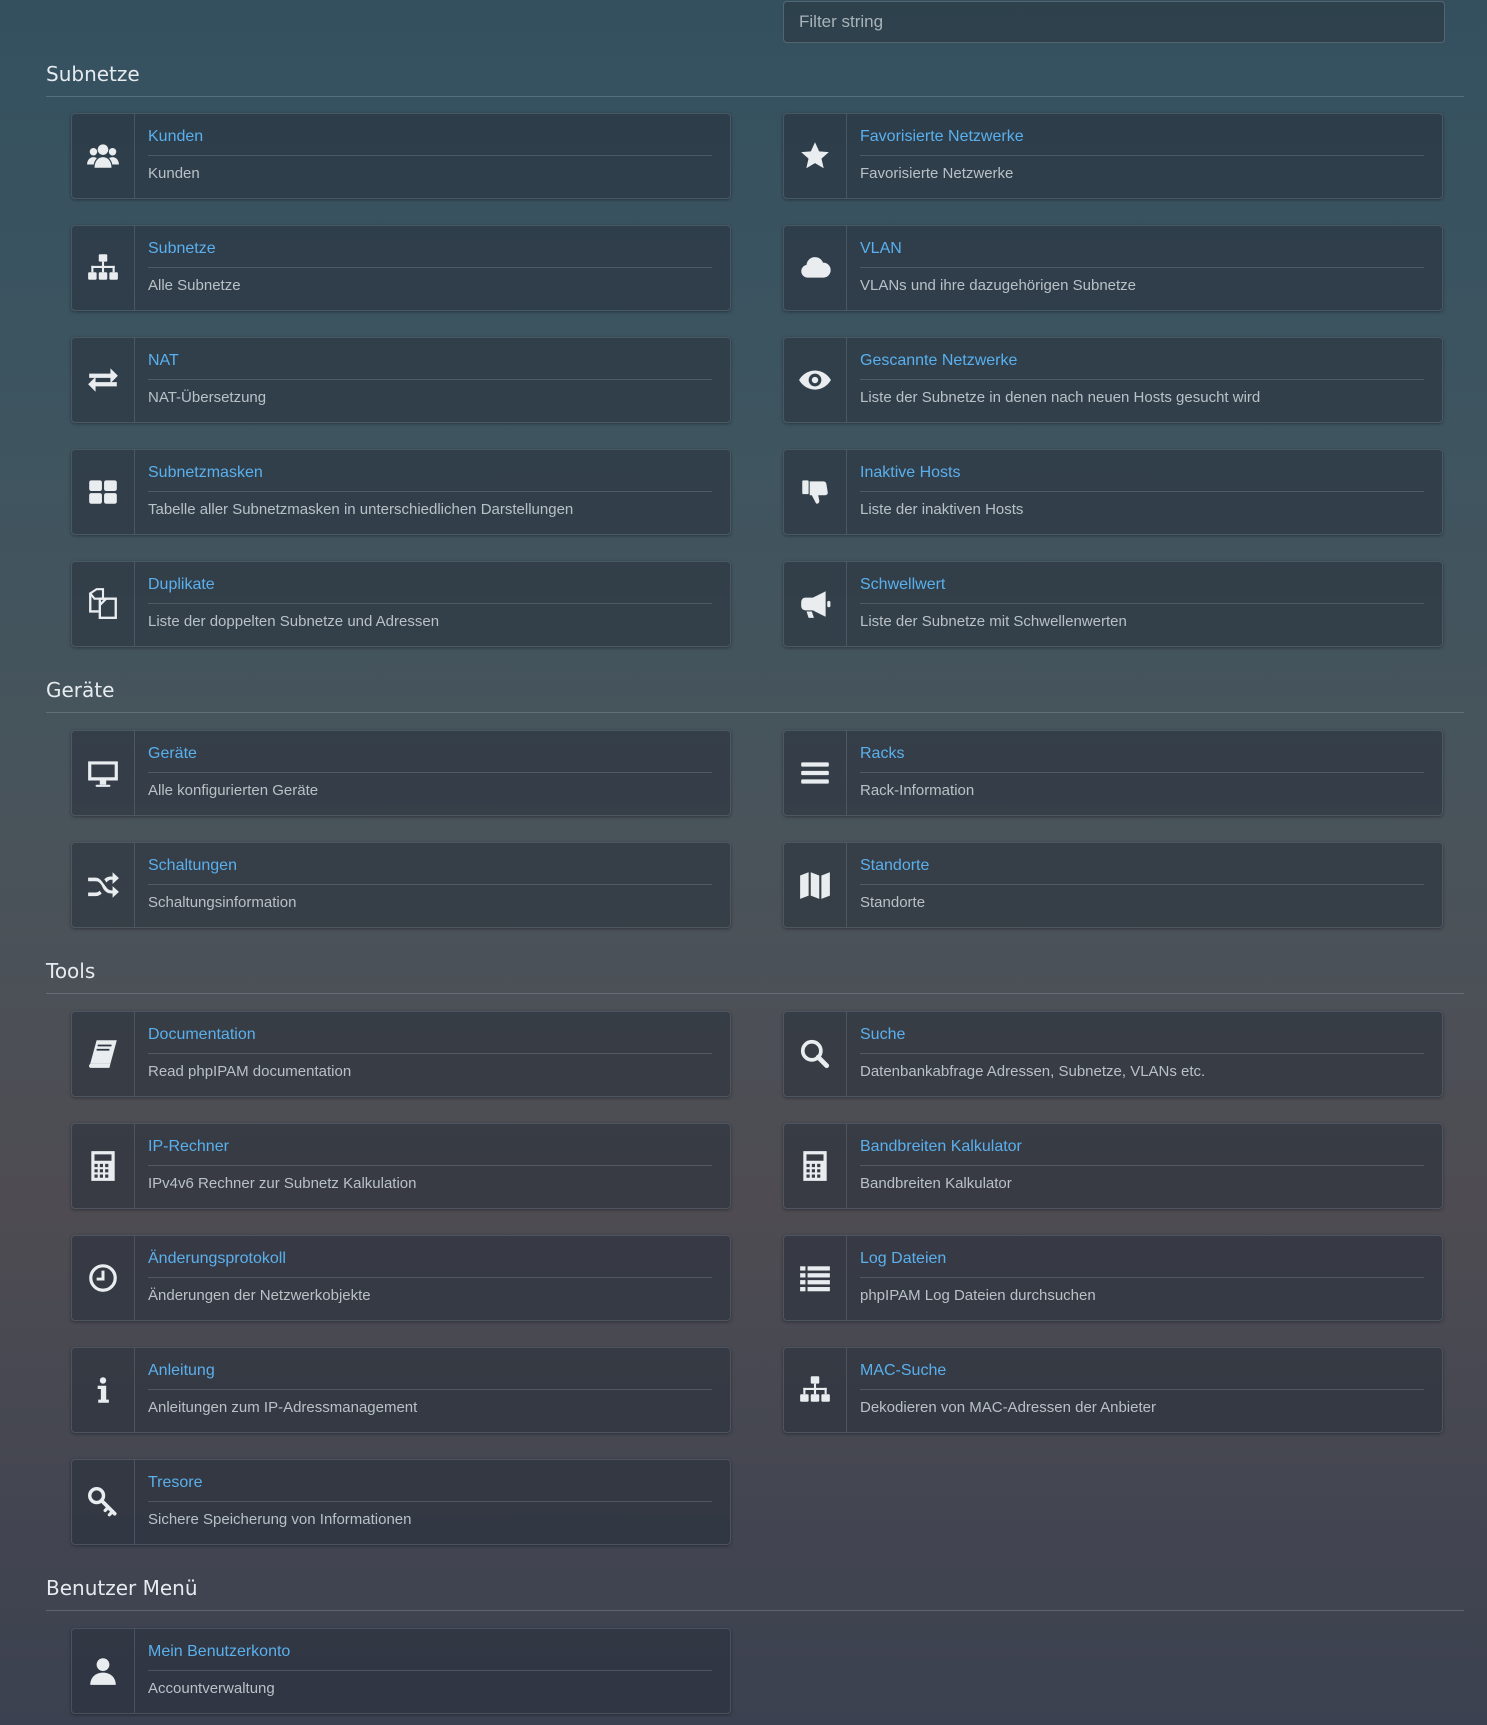  I want to click on user-icon, so click(103, 1671).